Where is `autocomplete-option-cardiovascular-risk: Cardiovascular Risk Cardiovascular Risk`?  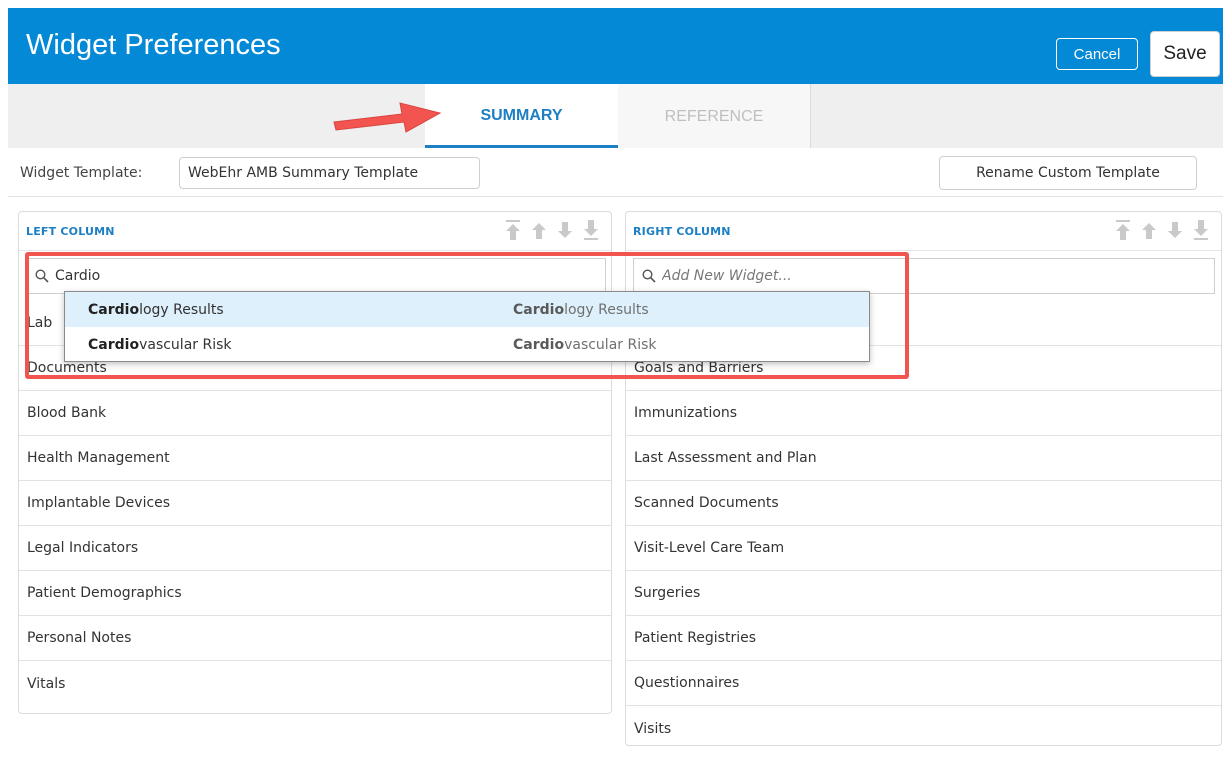
autocomplete-option-cardiovascular-risk: Cardiovascular Risk Cardiovascular Risk is located at coordinates (467, 344).